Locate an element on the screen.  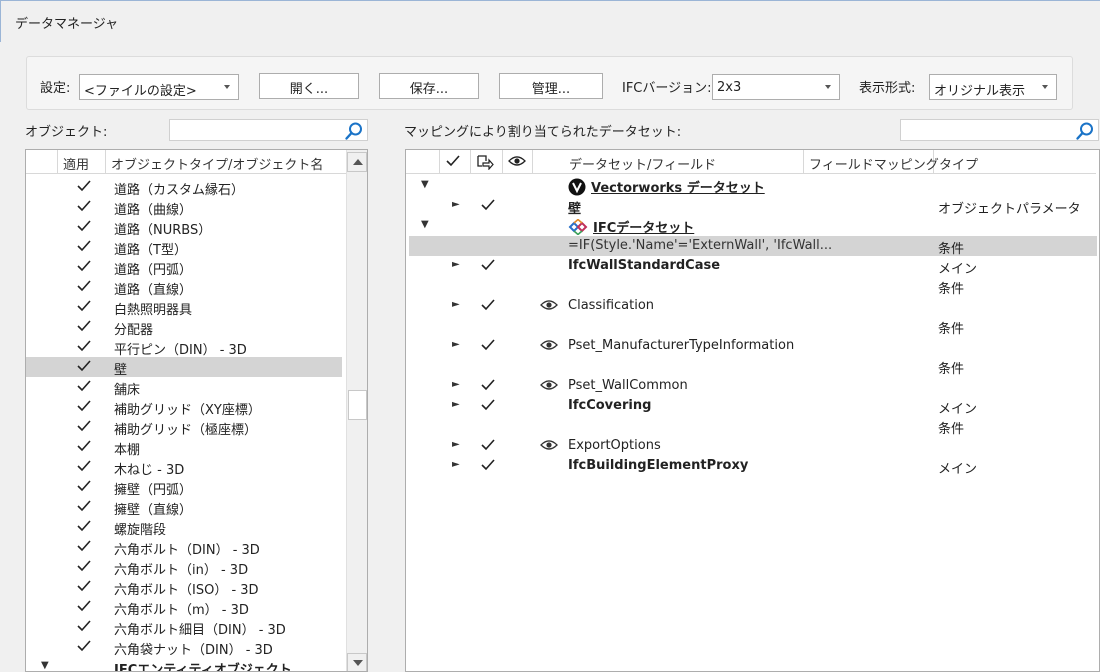
header-mapping-icon-col is located at coordinates (487, 162).